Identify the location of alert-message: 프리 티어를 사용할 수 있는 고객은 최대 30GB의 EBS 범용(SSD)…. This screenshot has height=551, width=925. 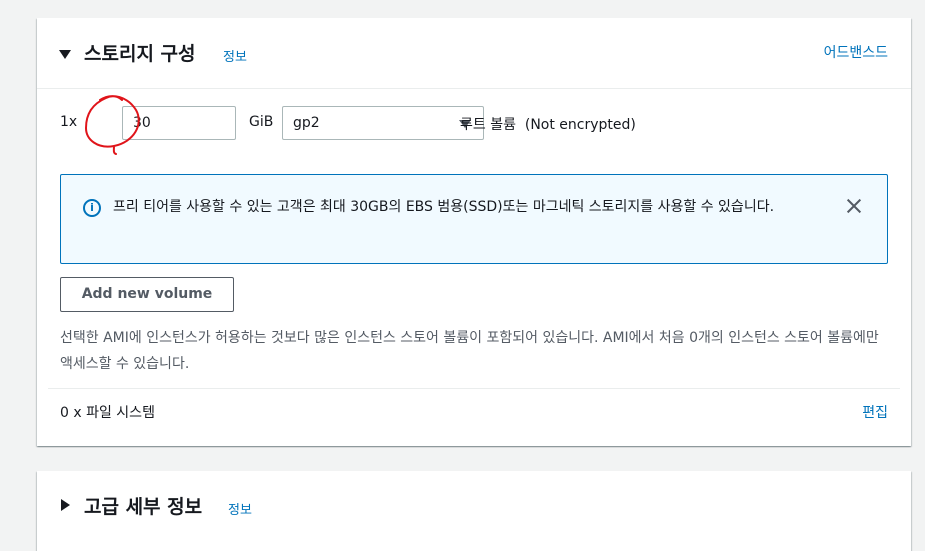
(444, 207).